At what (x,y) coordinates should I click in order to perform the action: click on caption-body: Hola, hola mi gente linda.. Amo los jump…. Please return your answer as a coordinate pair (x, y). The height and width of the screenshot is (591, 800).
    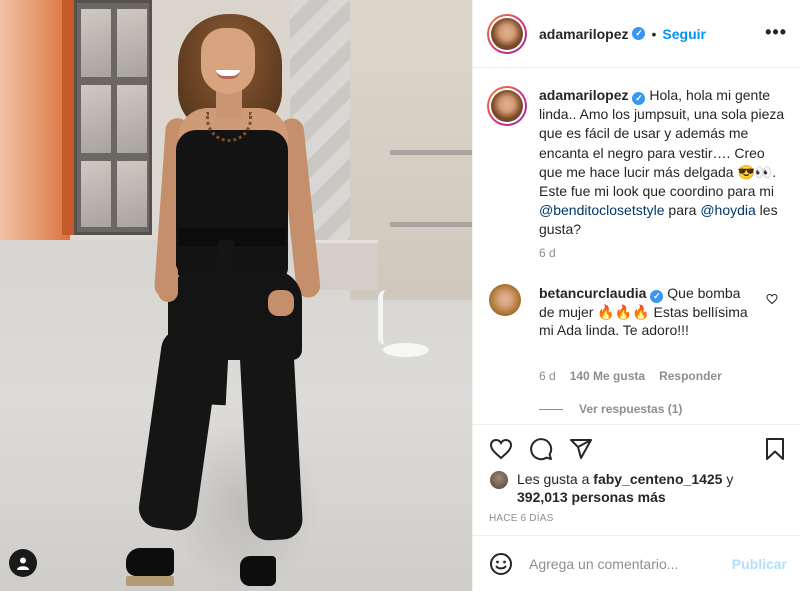
    Looking at the image, I should click on (662, 143).